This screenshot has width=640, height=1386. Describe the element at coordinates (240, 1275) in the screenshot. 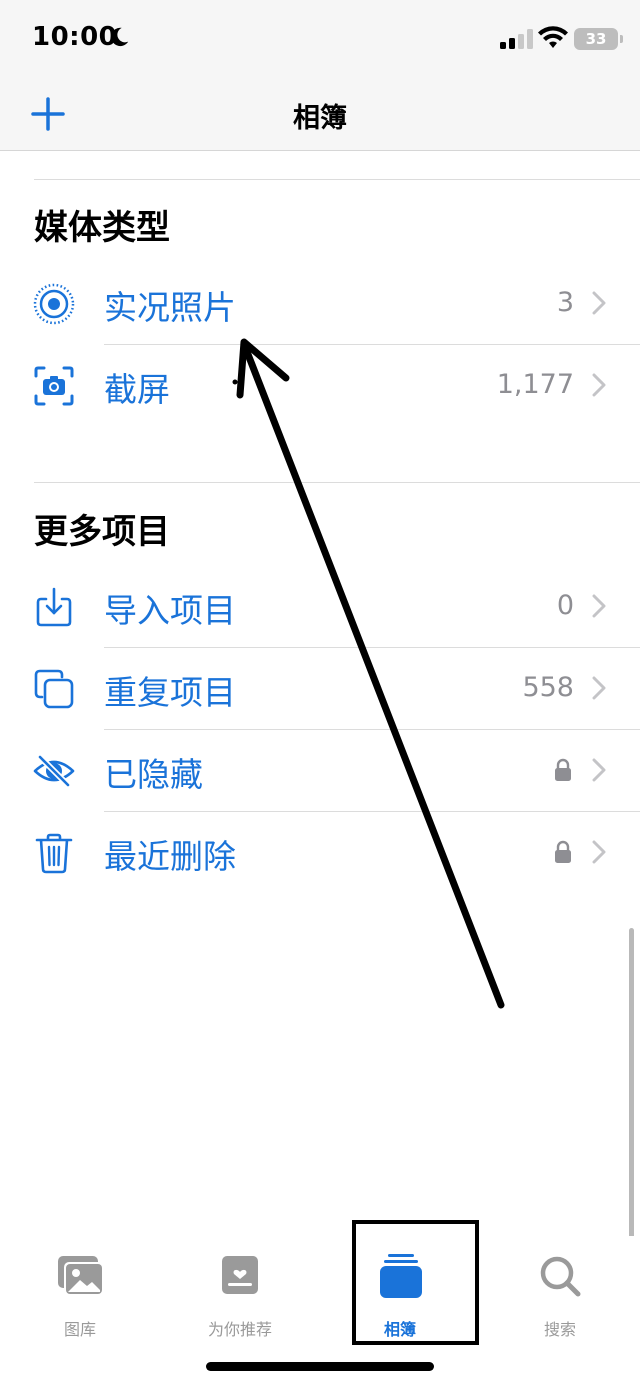

I see `for-you-icon` at that location.